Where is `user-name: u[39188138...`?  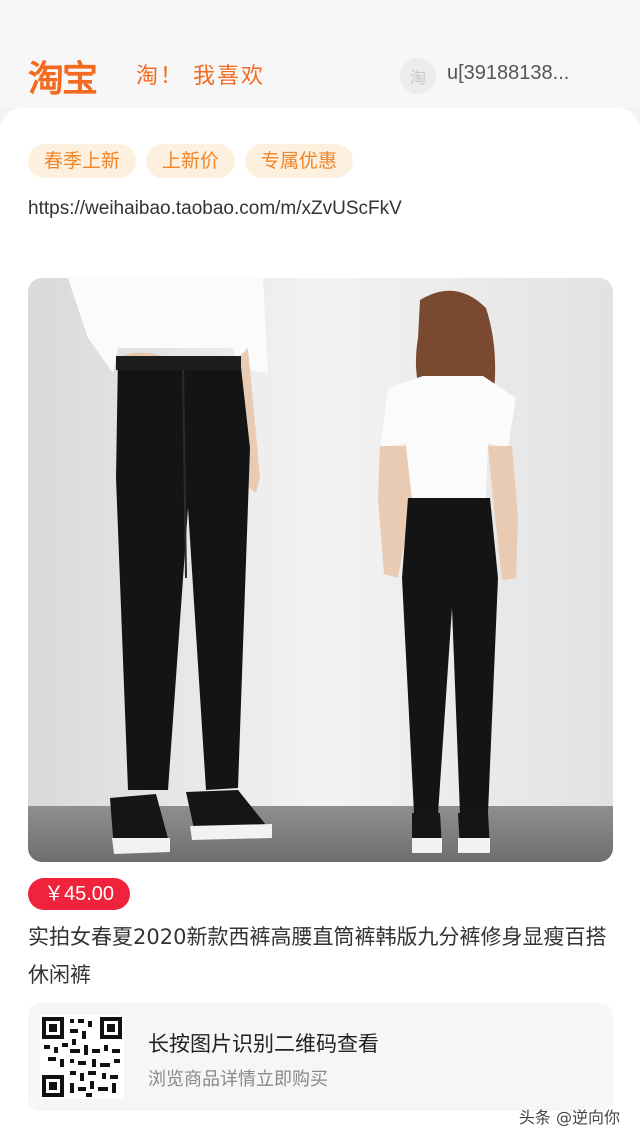
user-name: u[39188138... is located at coordinates (508, 73).